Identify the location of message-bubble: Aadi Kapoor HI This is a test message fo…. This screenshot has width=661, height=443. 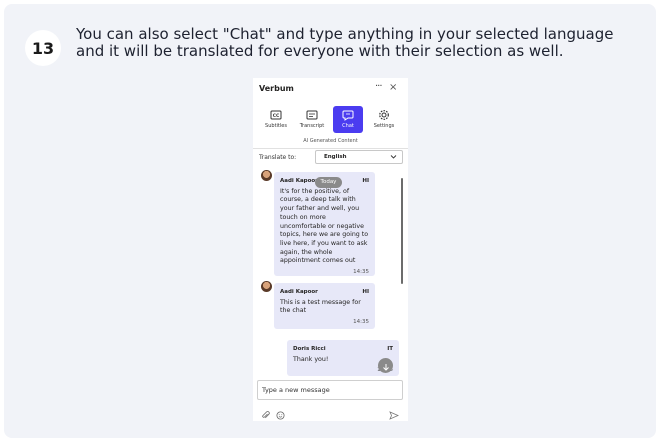
(324, 306).